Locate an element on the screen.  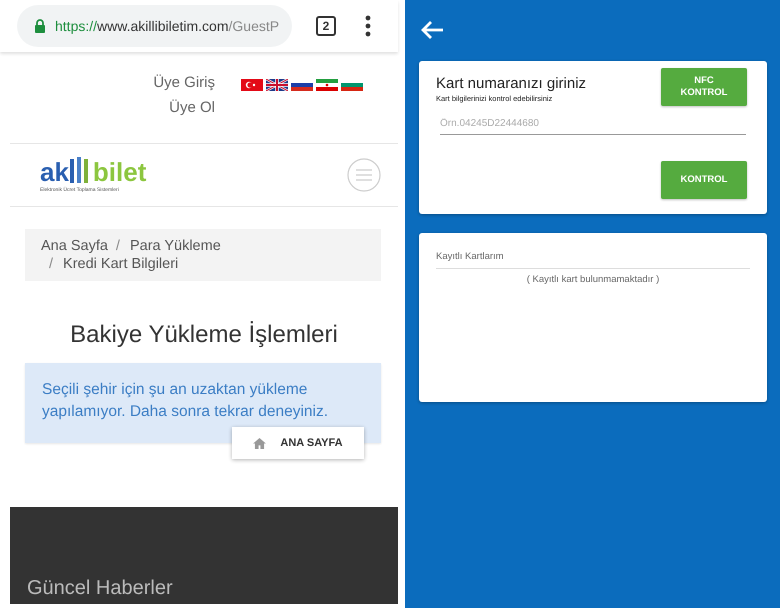
lock-icon is located at coordinates (40, 26).